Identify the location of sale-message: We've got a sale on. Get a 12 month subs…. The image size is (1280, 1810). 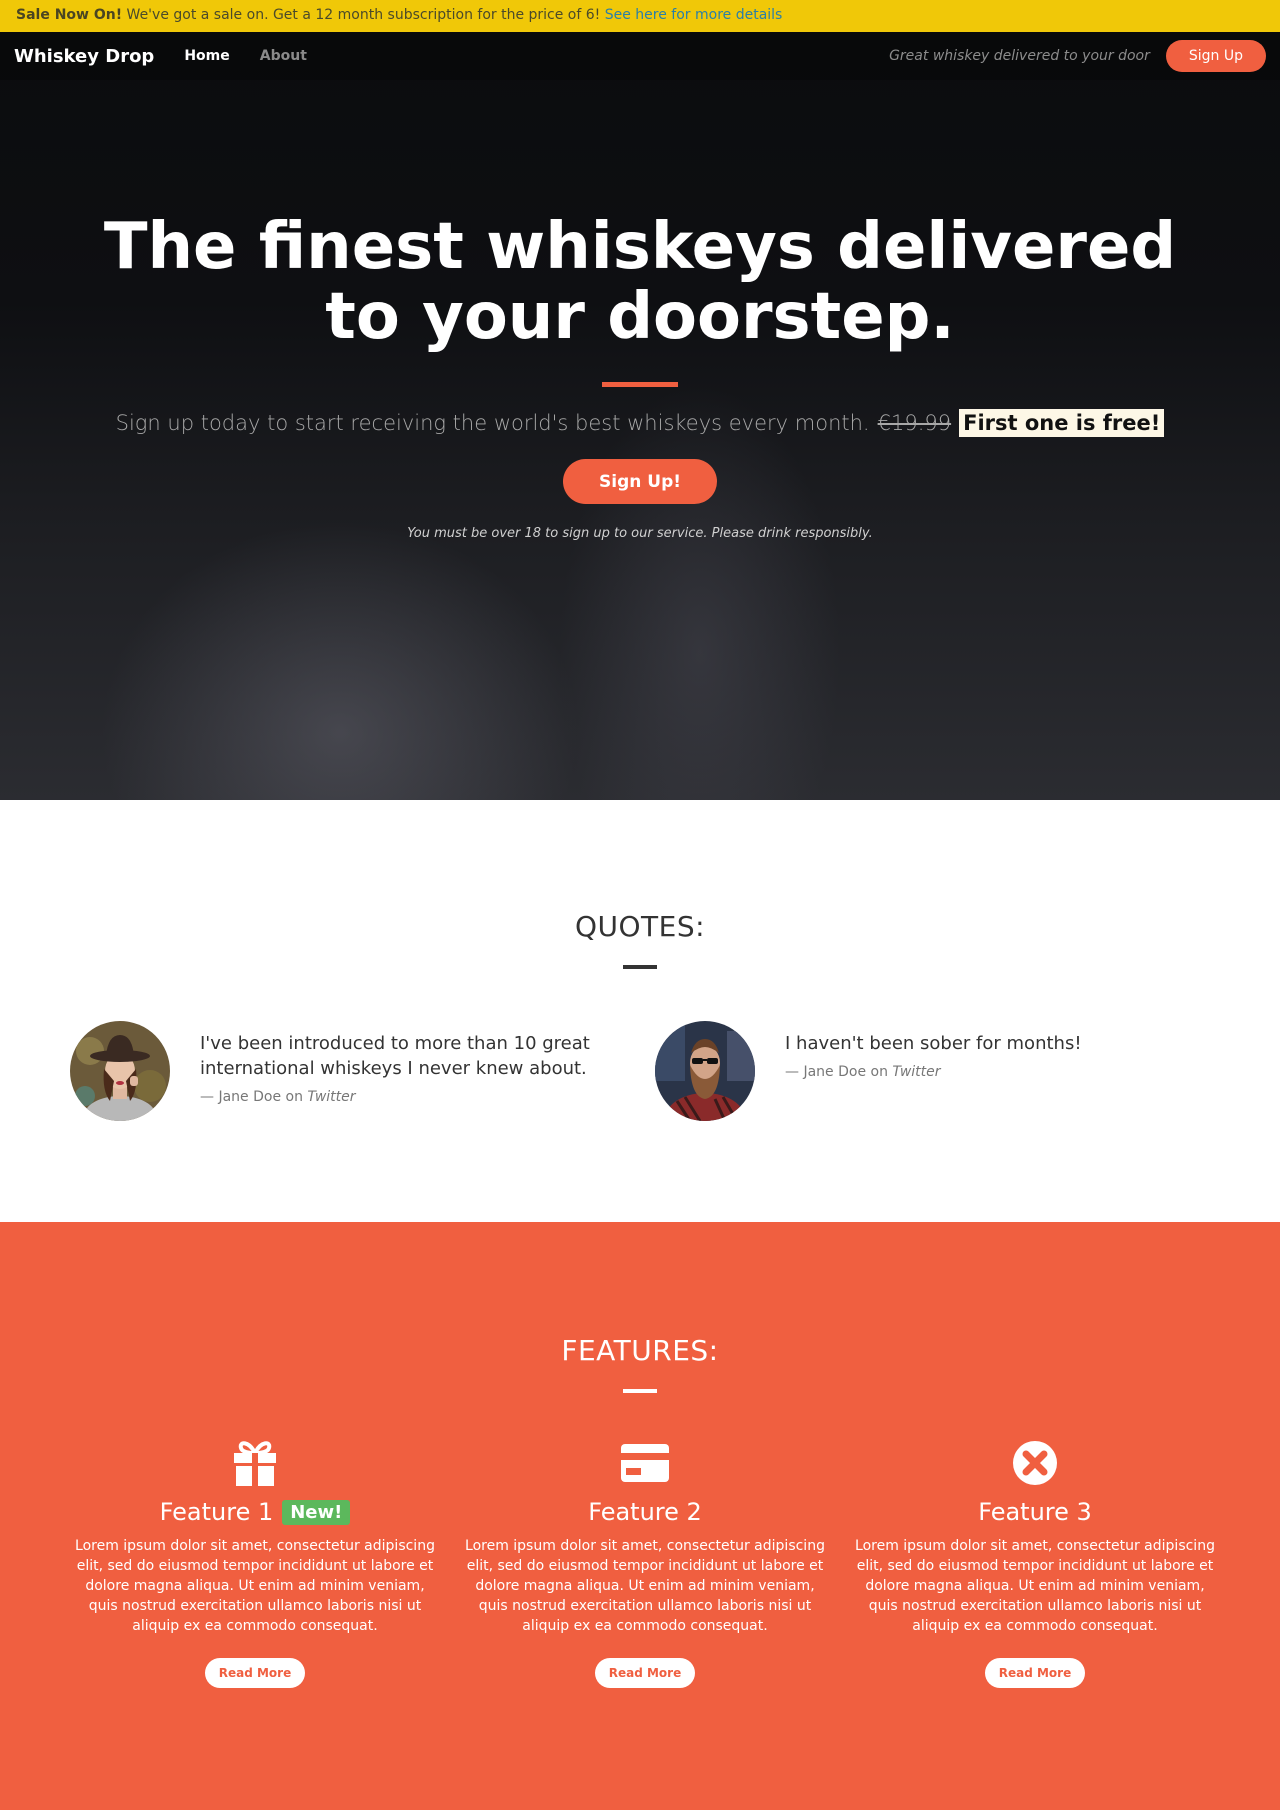
(363, 15).